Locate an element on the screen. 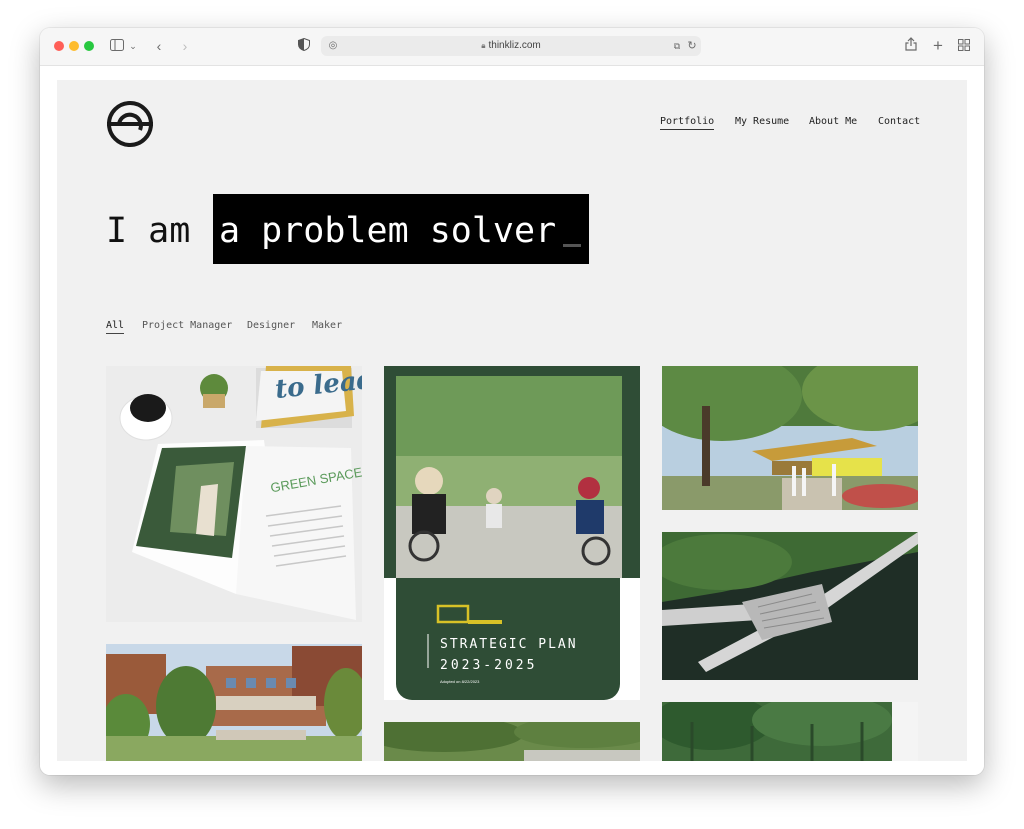  portfolio-item-park-rendering is located at coordinates (790, 438).